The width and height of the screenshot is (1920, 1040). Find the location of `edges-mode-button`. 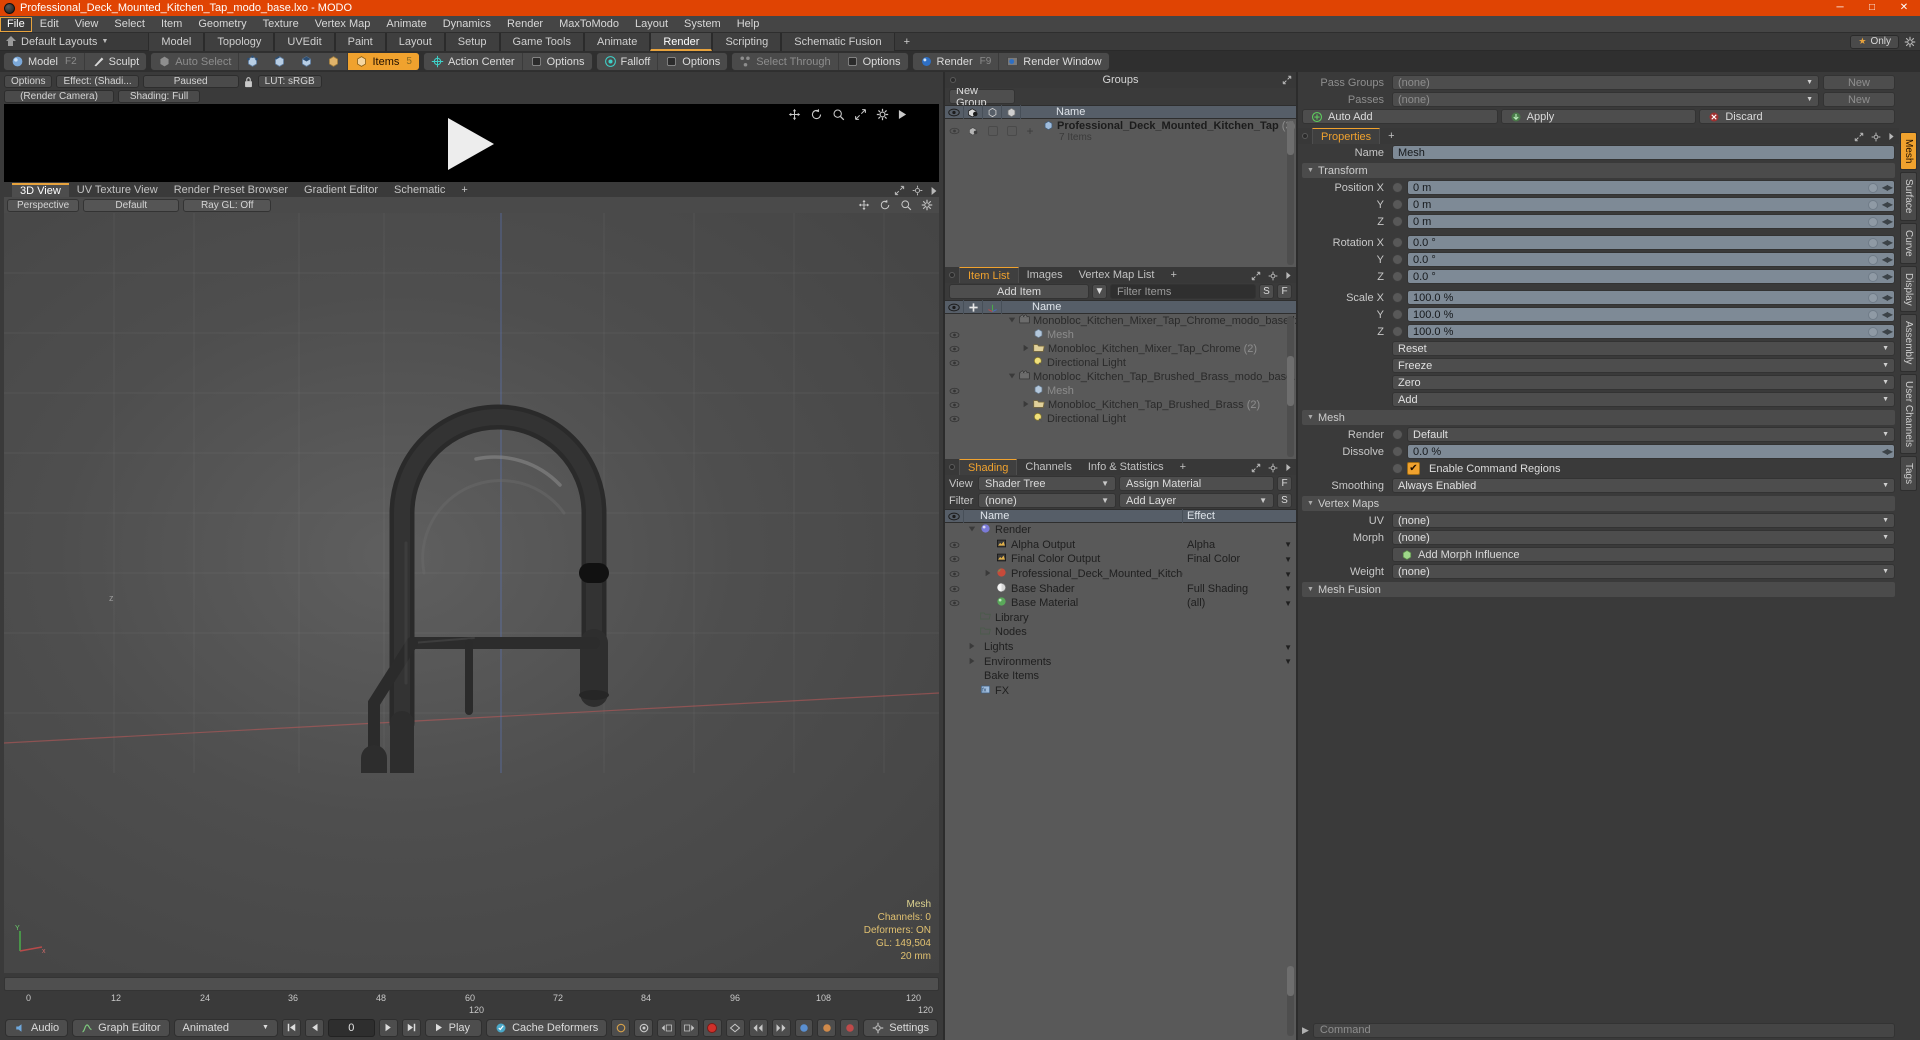

edges-mode-button is located at coordinates (279, 61).